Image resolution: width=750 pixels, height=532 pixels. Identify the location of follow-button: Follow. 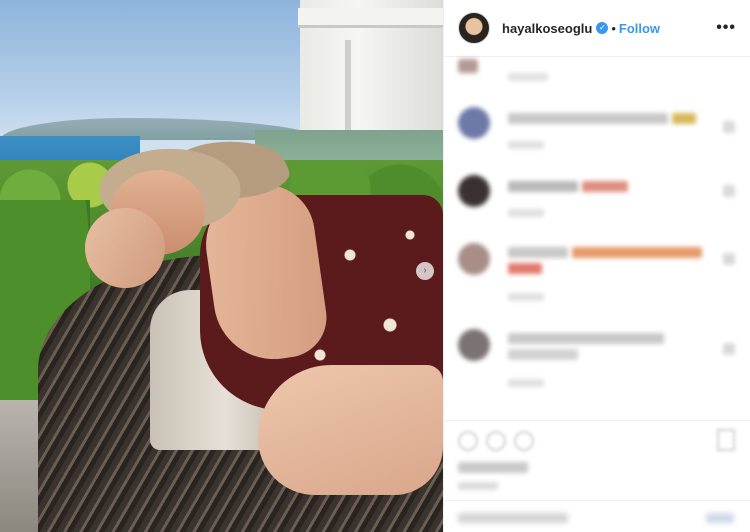
(639, 28).